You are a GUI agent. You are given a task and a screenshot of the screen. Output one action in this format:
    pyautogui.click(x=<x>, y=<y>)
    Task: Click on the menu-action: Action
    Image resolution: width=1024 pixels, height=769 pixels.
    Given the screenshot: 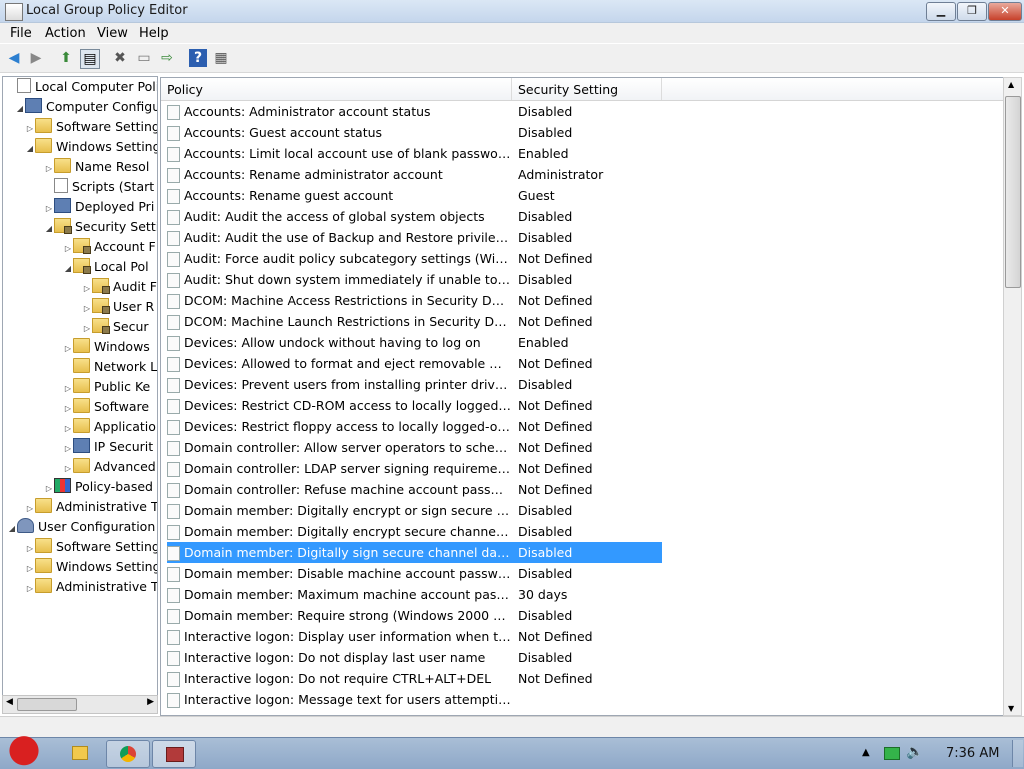 What is the action you would take?
    pyautogui.click(x=65, y=33)
    